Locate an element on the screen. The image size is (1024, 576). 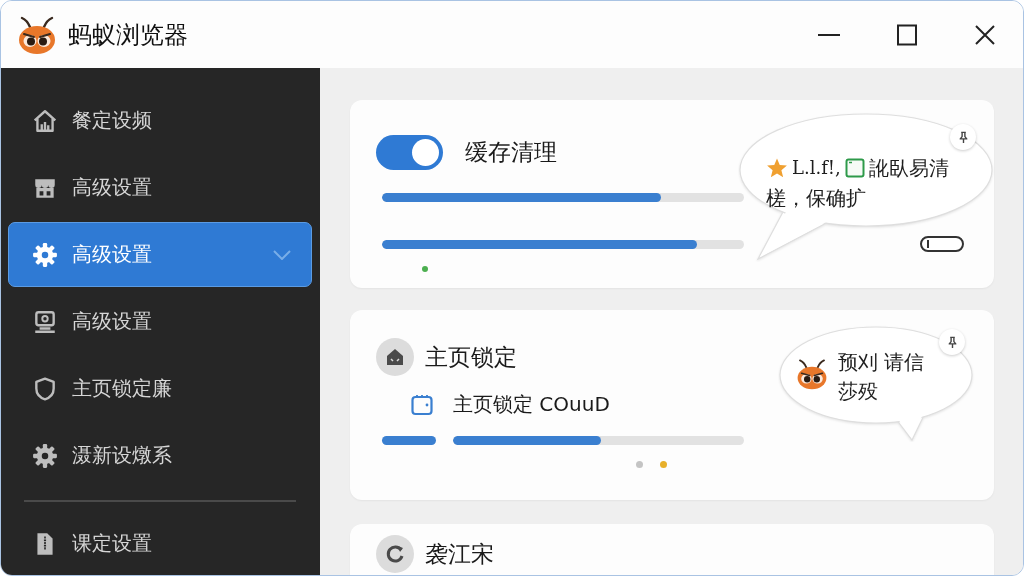
ant-icon is located at coordinates (812, 374).